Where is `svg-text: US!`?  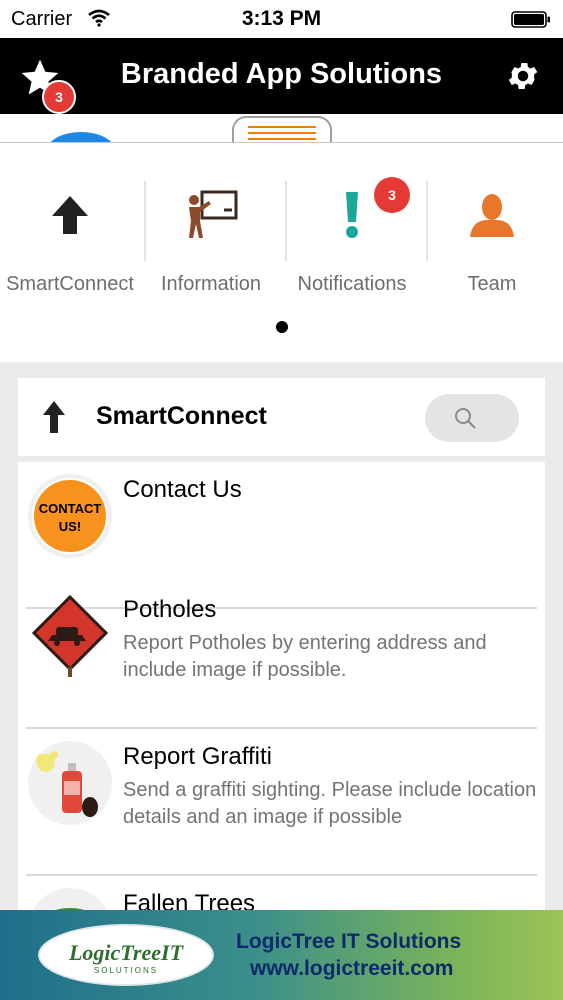
svg-text: US! is located at coordinates (70, 526).